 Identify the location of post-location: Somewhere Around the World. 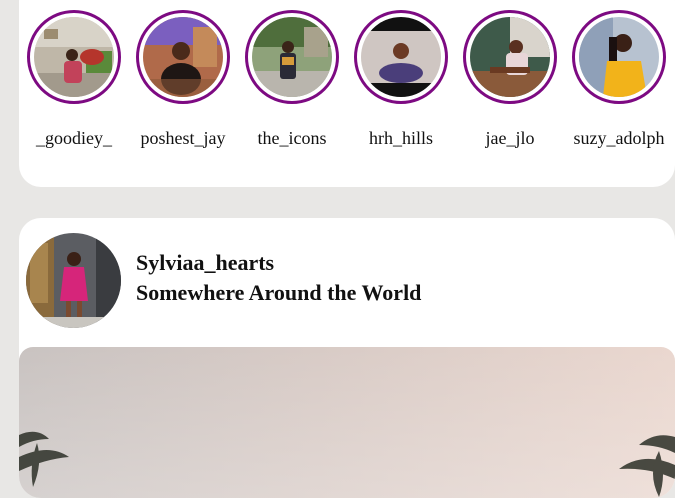
(278, 293).